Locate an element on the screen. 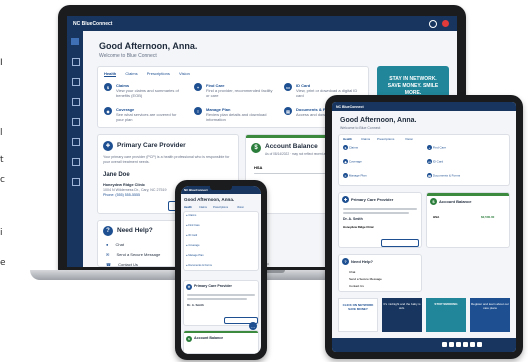 This screenshot has width=528, height=362. quick-link-claims: ● Claims is located at coordinates (191, 215).